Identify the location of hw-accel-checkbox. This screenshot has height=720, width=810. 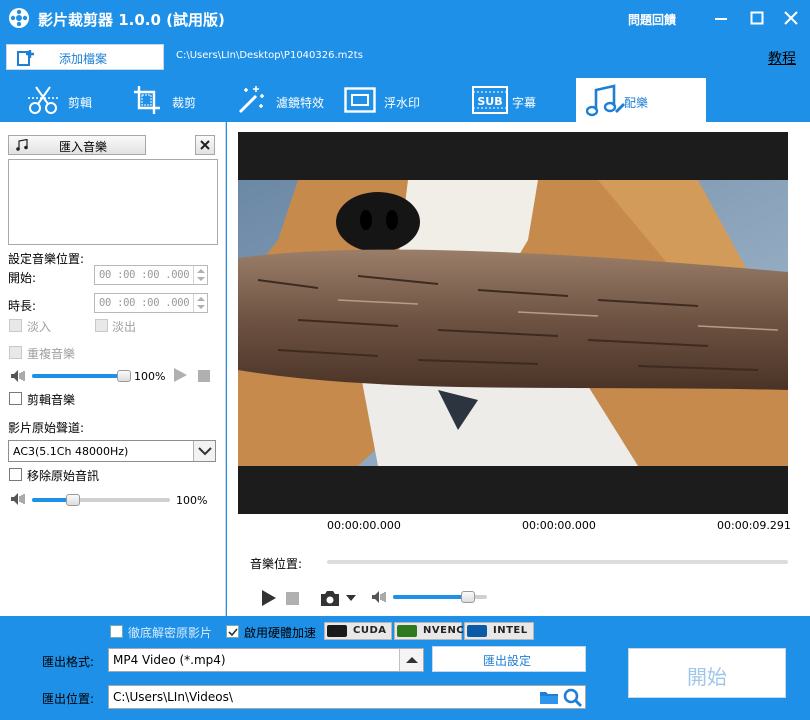
(232, 631).